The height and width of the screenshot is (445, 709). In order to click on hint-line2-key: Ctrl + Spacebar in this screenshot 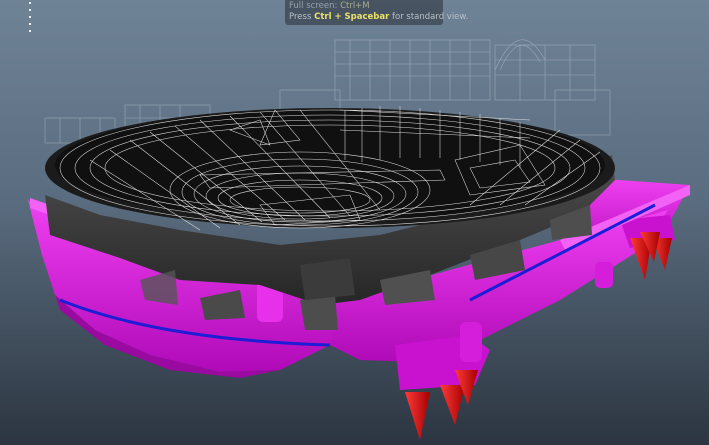, I will do `click(352, 17)`.